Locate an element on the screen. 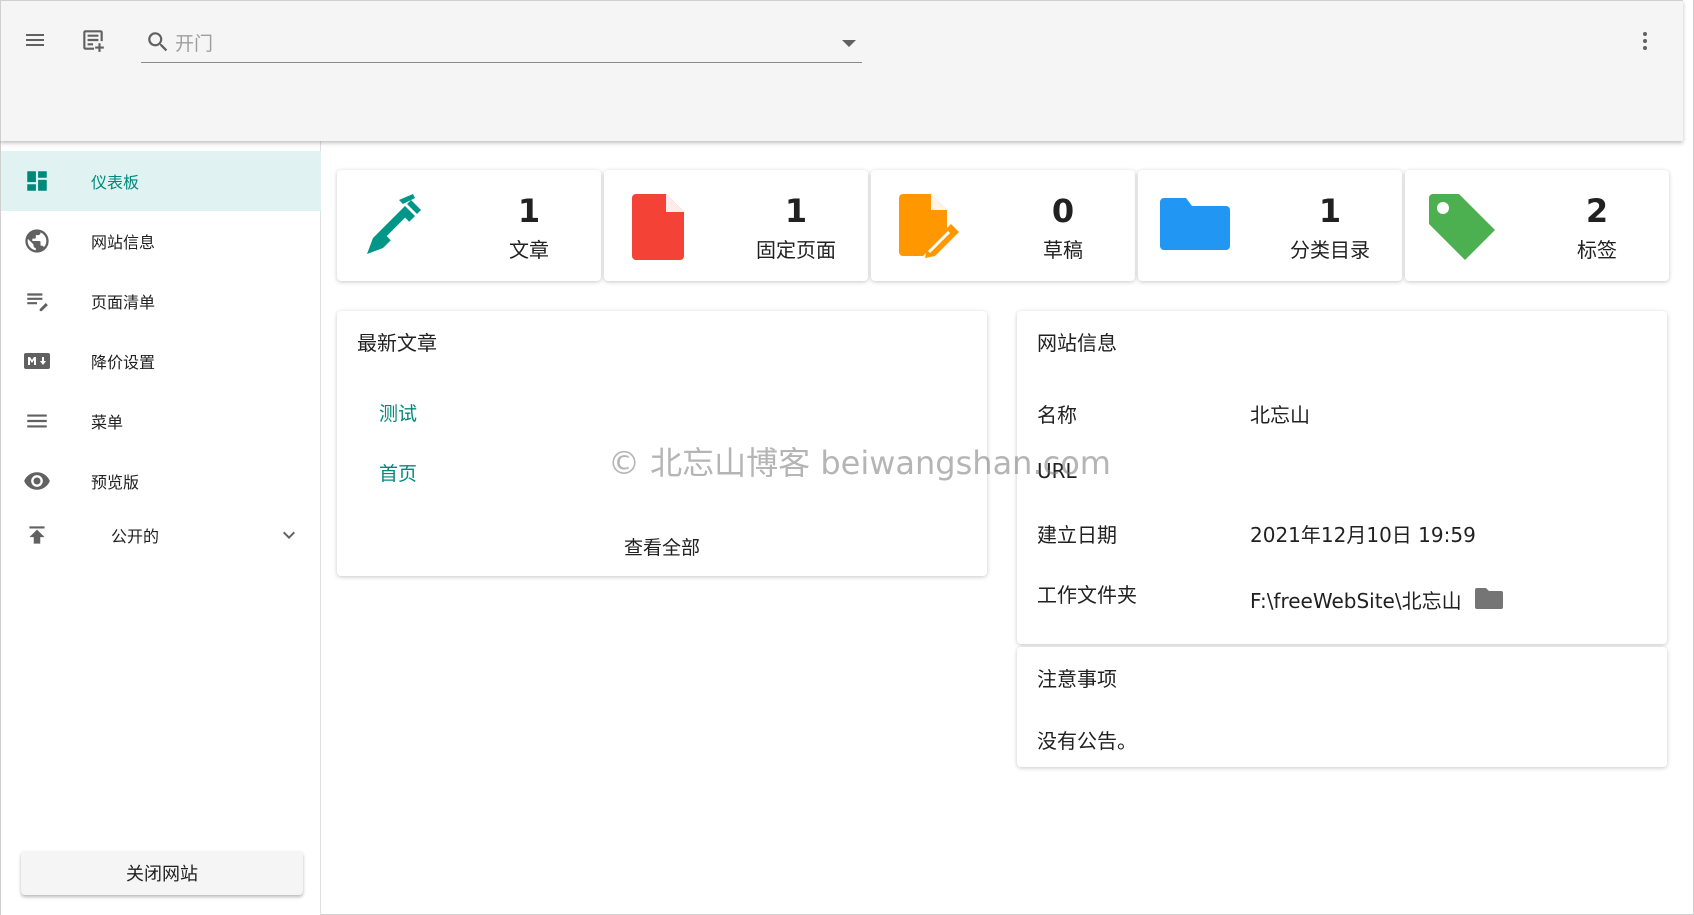  dashboard-icon is located at coordinates (37, 181).